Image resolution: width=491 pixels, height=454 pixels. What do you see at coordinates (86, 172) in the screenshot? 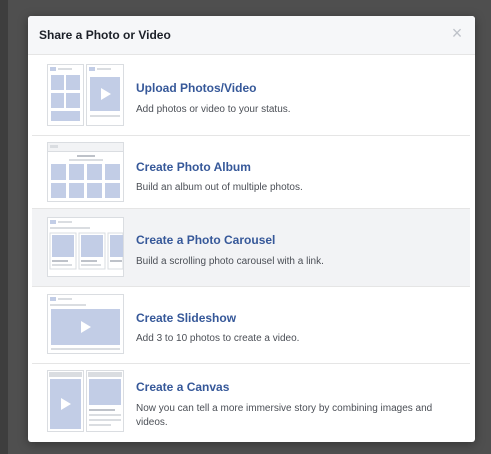
I see `photo-album-thumbnail-icon` at bounding box center [86, 172].